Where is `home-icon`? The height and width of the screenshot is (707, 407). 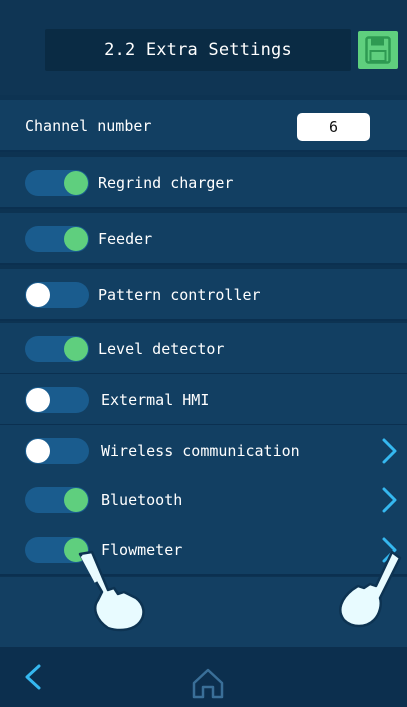
home-icon is located at coordinates (208, 683).